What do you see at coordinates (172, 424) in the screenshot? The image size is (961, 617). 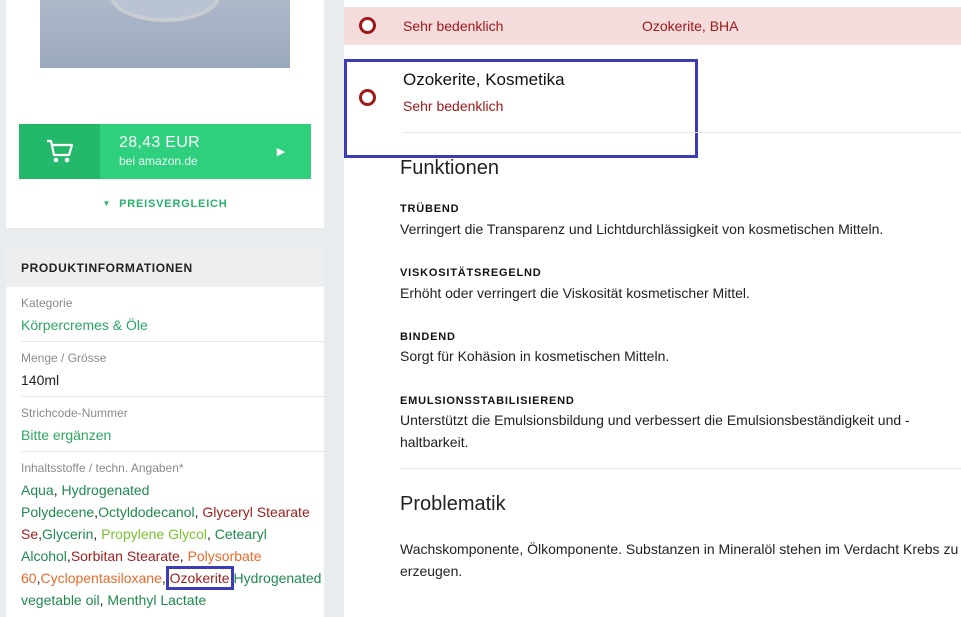 I see `barcode-row: Strichcode-Nummer Bitte ergänzen` at bounding box center [172, 424].